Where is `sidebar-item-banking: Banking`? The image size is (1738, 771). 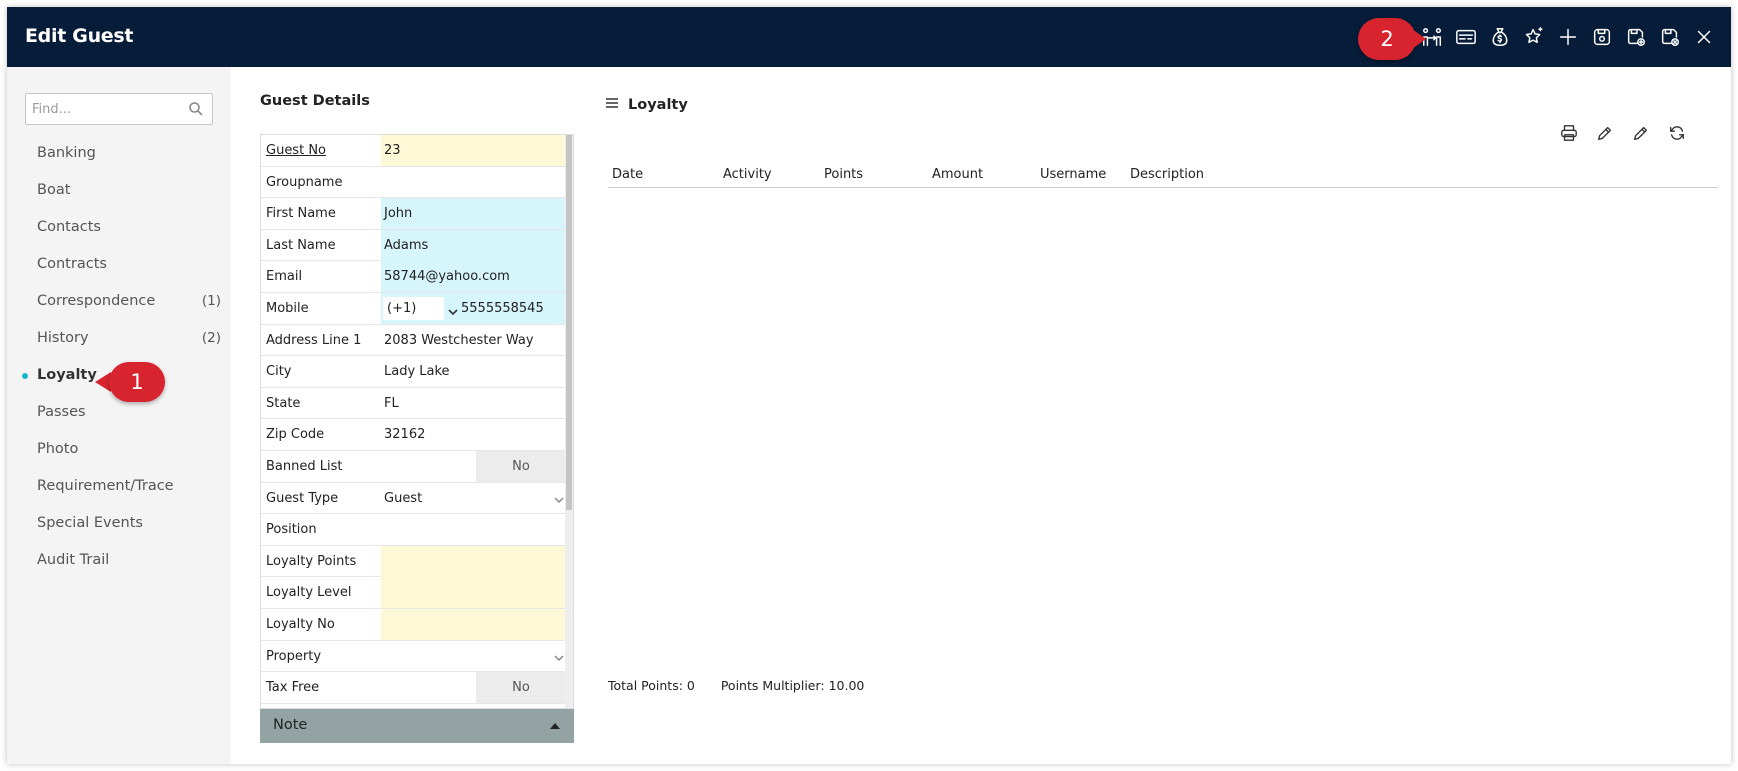
sidebar-item-banking: Banking is located at coordinates (119, 153).